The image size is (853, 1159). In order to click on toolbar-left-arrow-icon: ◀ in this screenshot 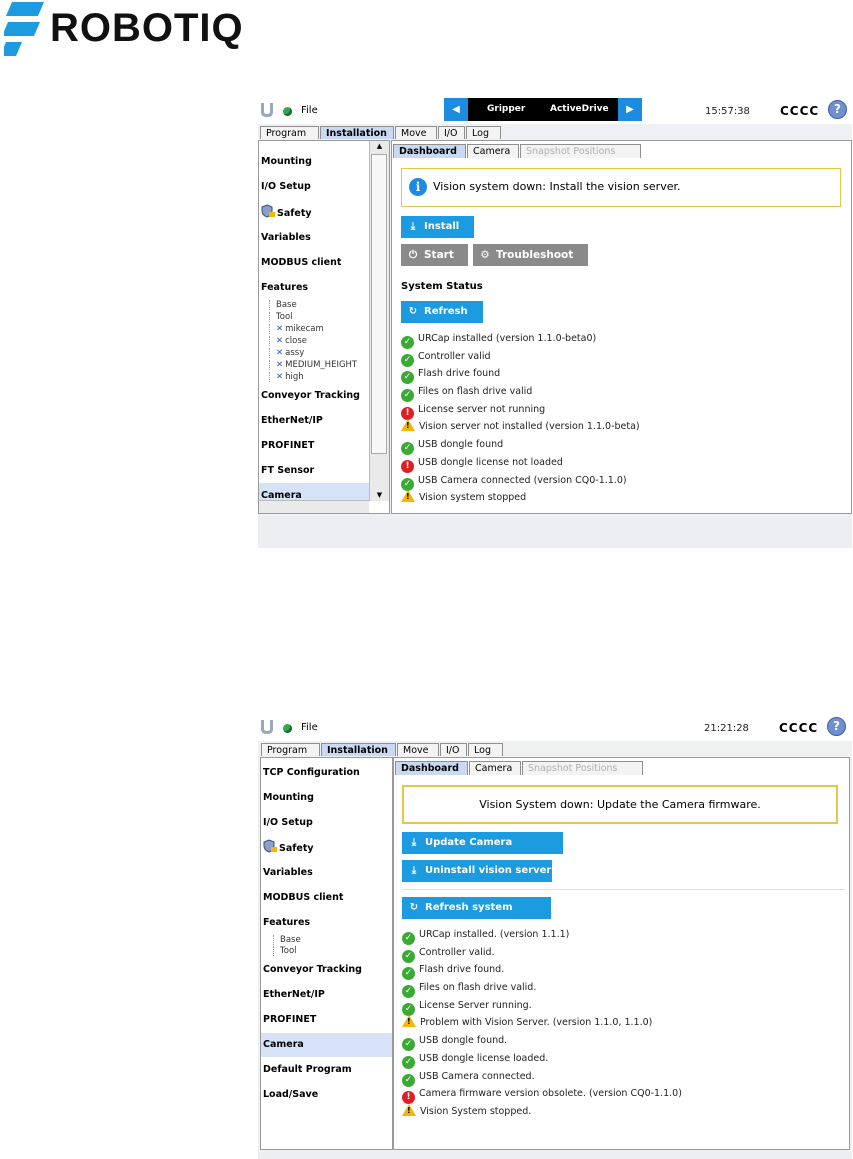, I will do `click(456, 109)`.